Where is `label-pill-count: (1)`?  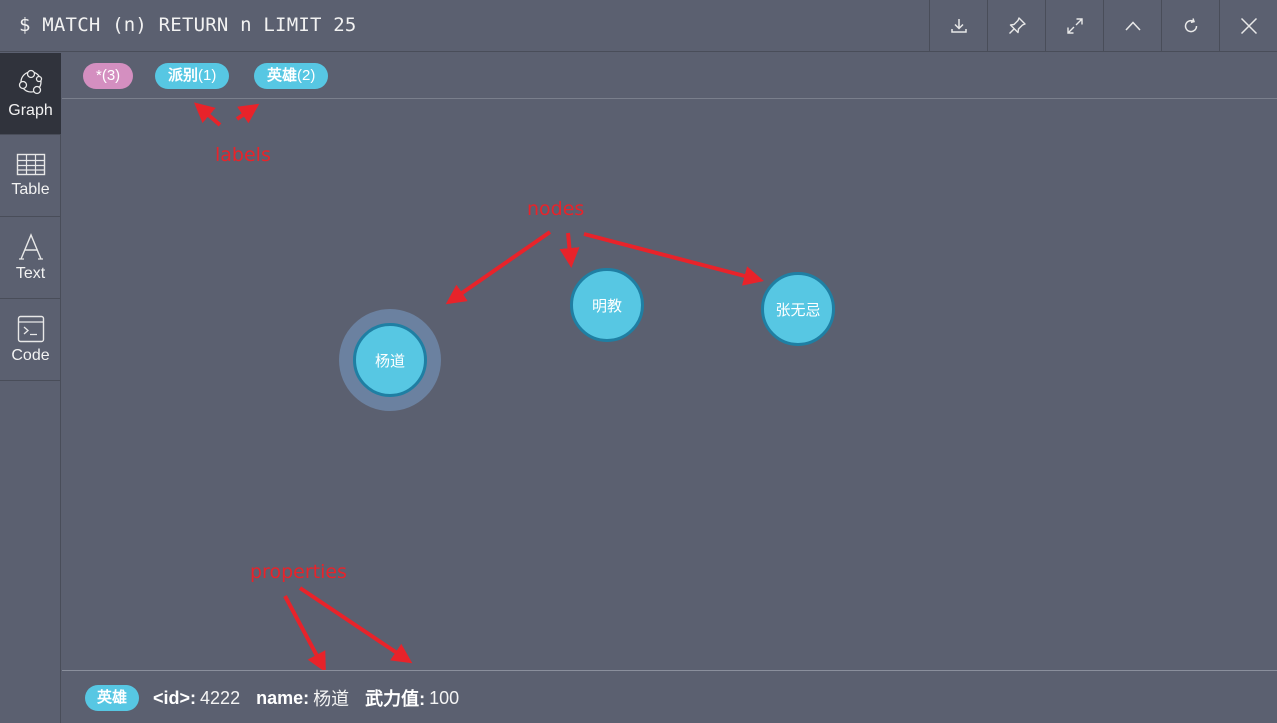 label-pill-count: (1) is located at coordinates (207, 75).